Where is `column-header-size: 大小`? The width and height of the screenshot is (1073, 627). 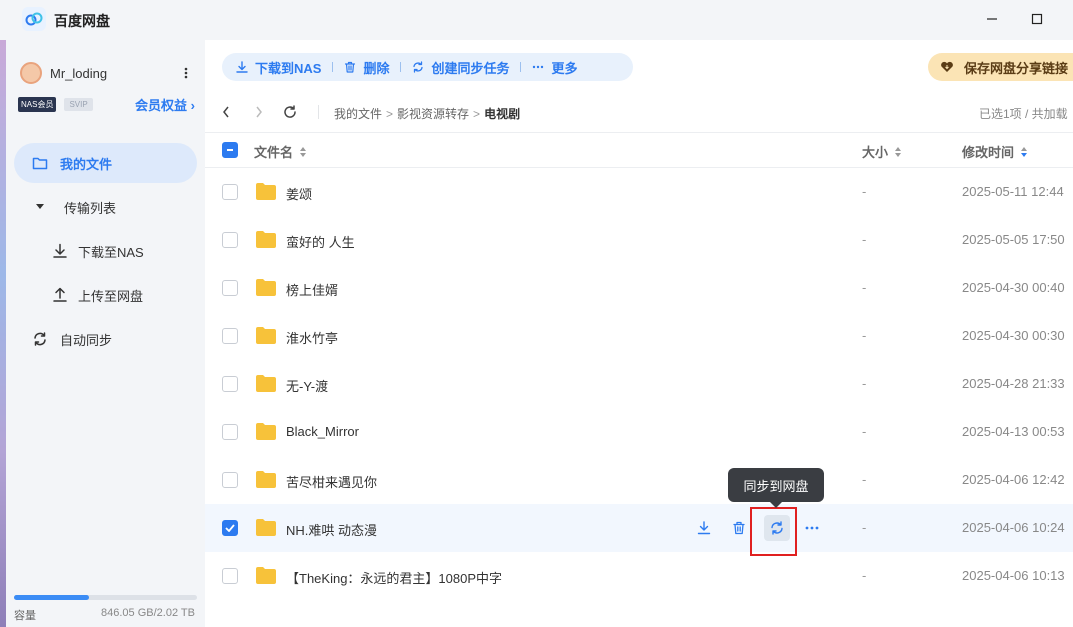 column-header-size: 大小 is located at coordinates (882, 151).